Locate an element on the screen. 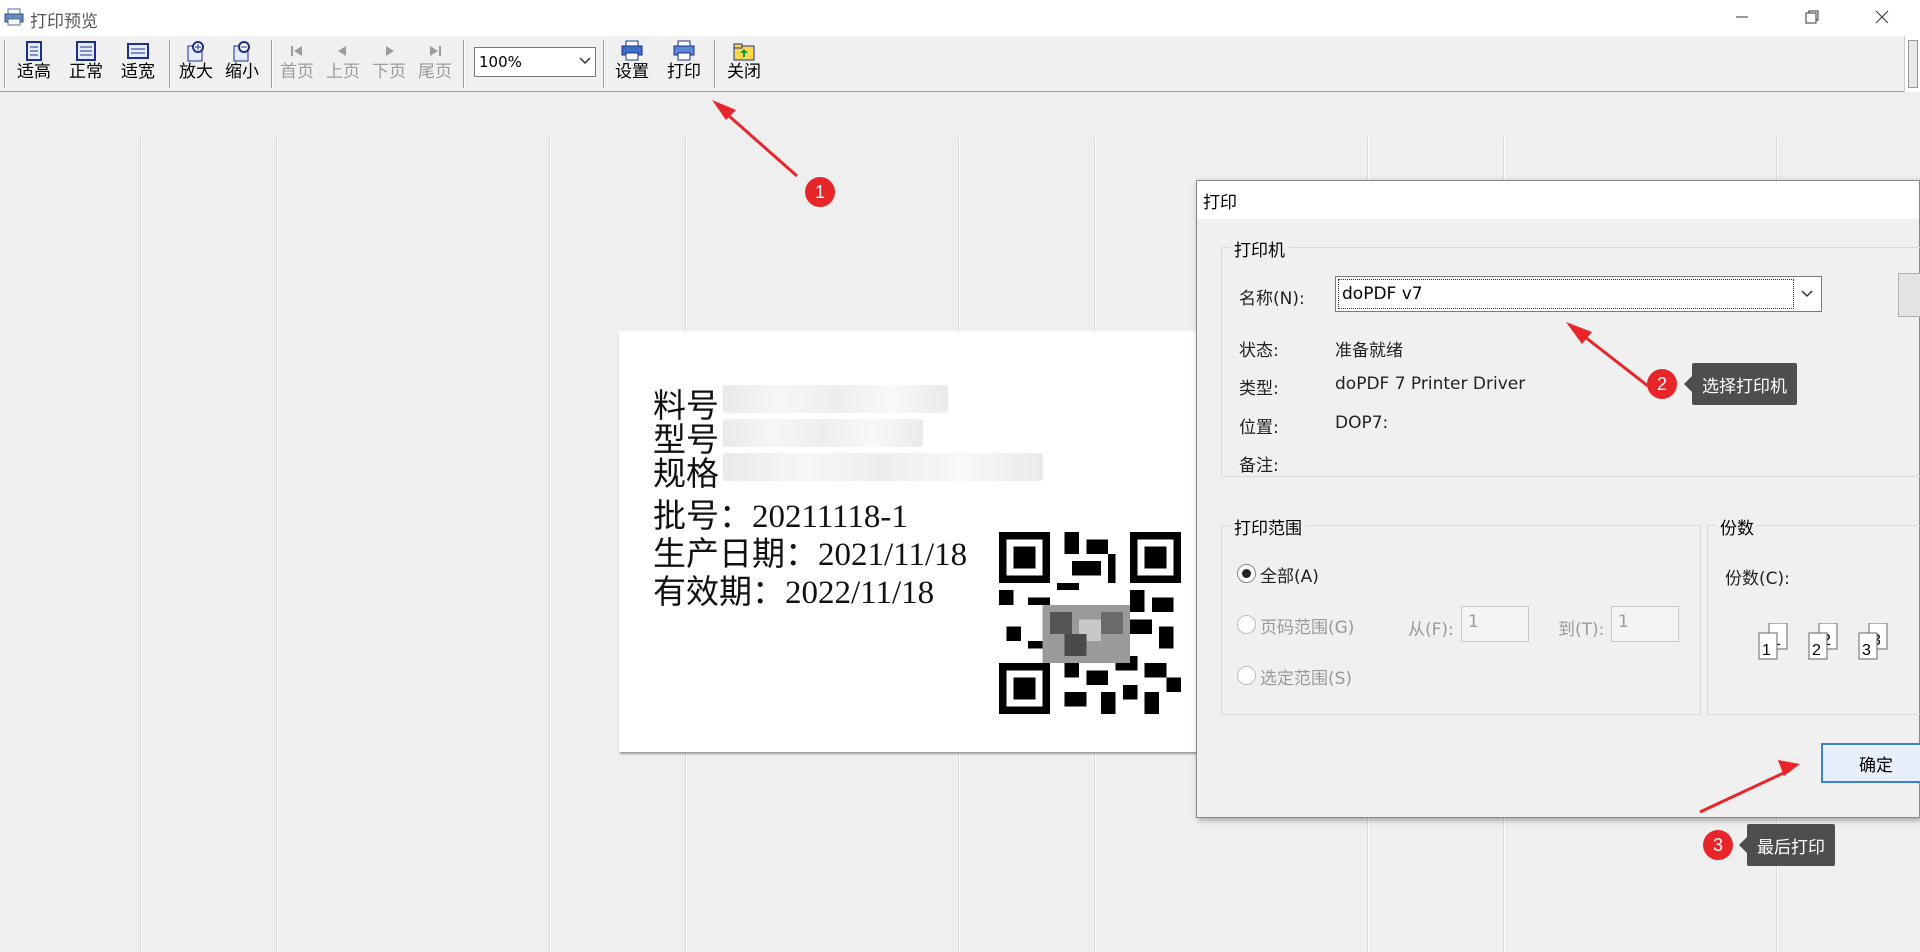 This screenshot has width=1920, height=952. range-pages-label: 页码范围(G) is located at coordinates (1307, 625).